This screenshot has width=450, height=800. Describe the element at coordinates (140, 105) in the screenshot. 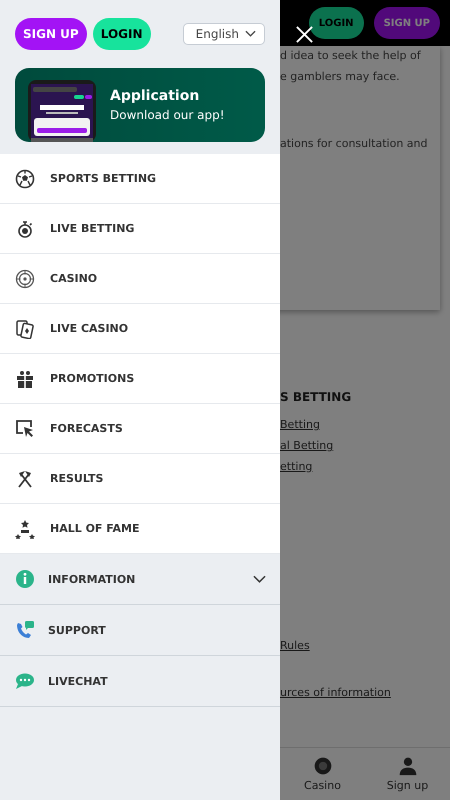

I see `app-banner: Application Download our app!` at that location.